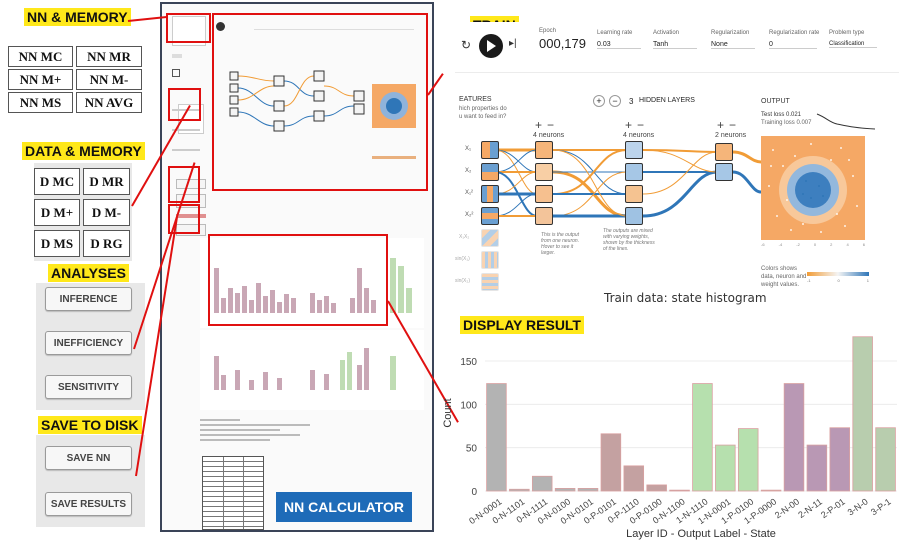 This screenshot has height=541, width=899. Describe the element at coordinates (468, 149) in the screenshot. I see `feature-label-x1: X₁` at that location.